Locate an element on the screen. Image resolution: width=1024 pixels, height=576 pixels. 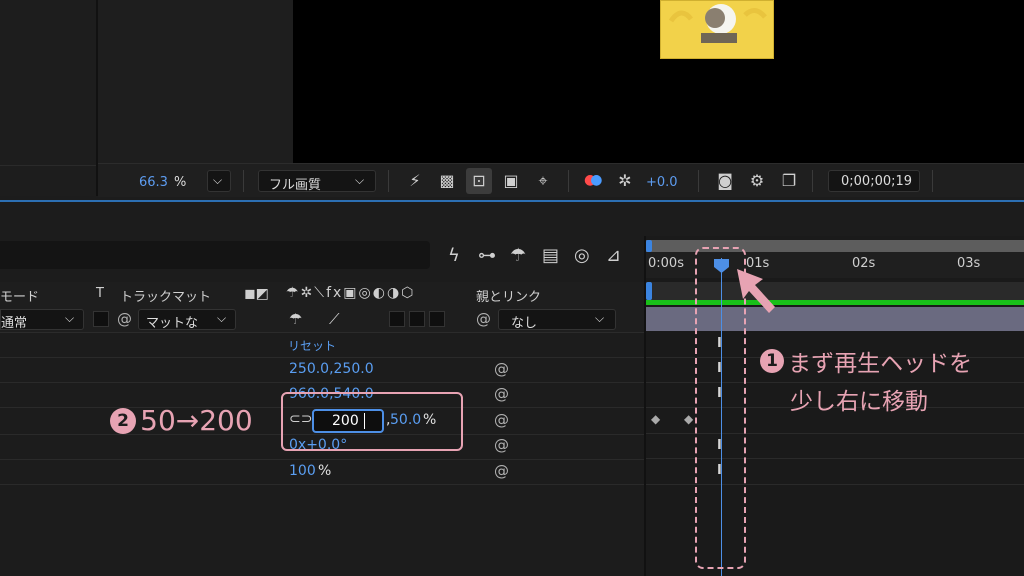
property-row-transform: リセット is located at coordinates (322, 345).